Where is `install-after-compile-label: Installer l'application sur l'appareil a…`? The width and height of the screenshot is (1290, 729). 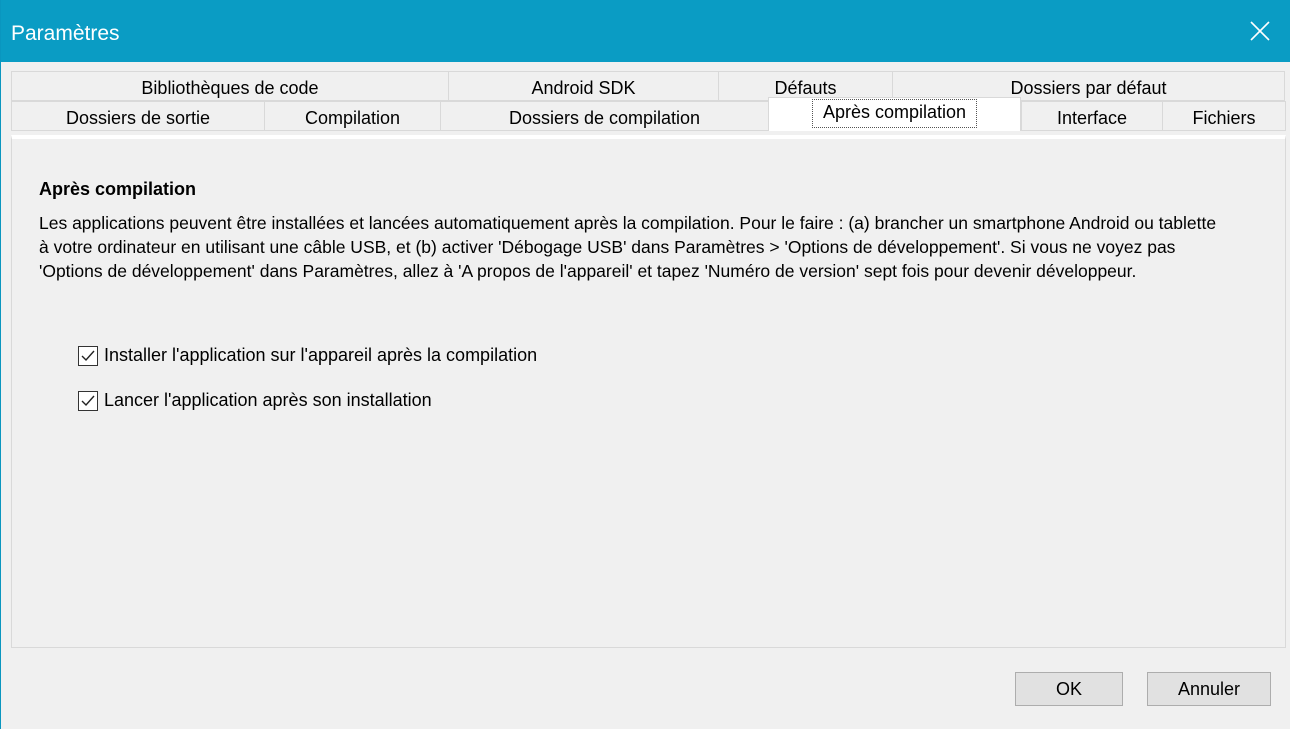 install-after-compile-label: Installer l'application sur l'appareil a… is located at coordinates (321, 355).